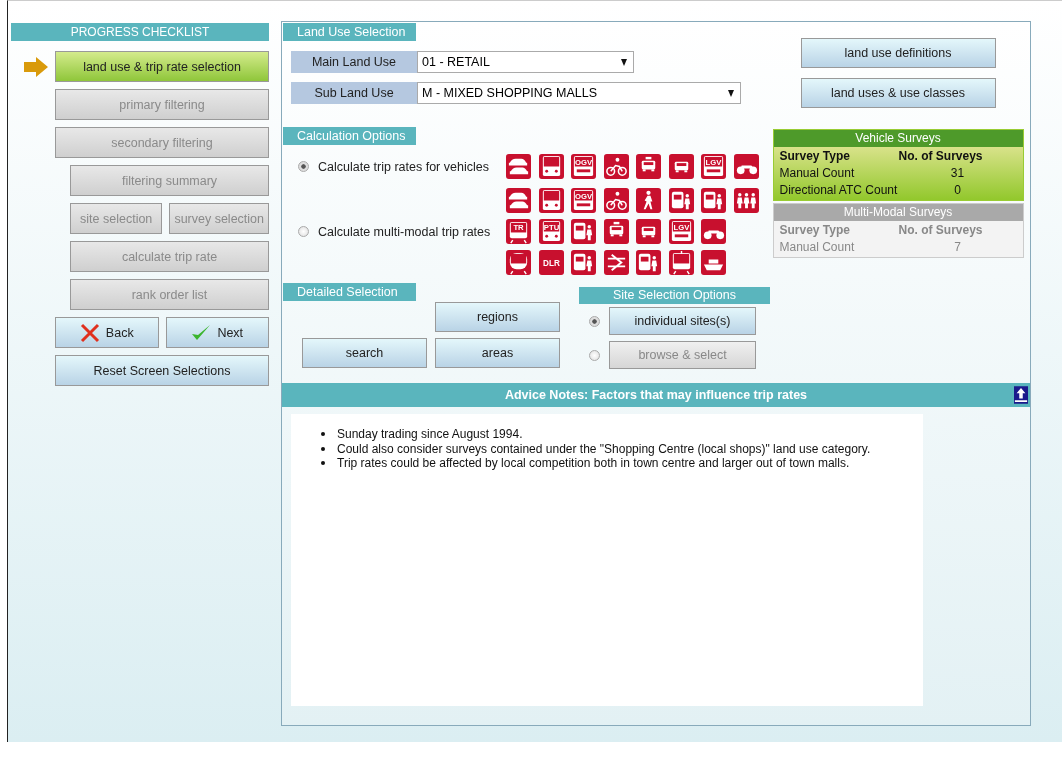 The image size is (1062, 769). Describe the element at coordinates (162, 370) in the screenshot. I see `reset-button: Reset Screen Selections` at that location.